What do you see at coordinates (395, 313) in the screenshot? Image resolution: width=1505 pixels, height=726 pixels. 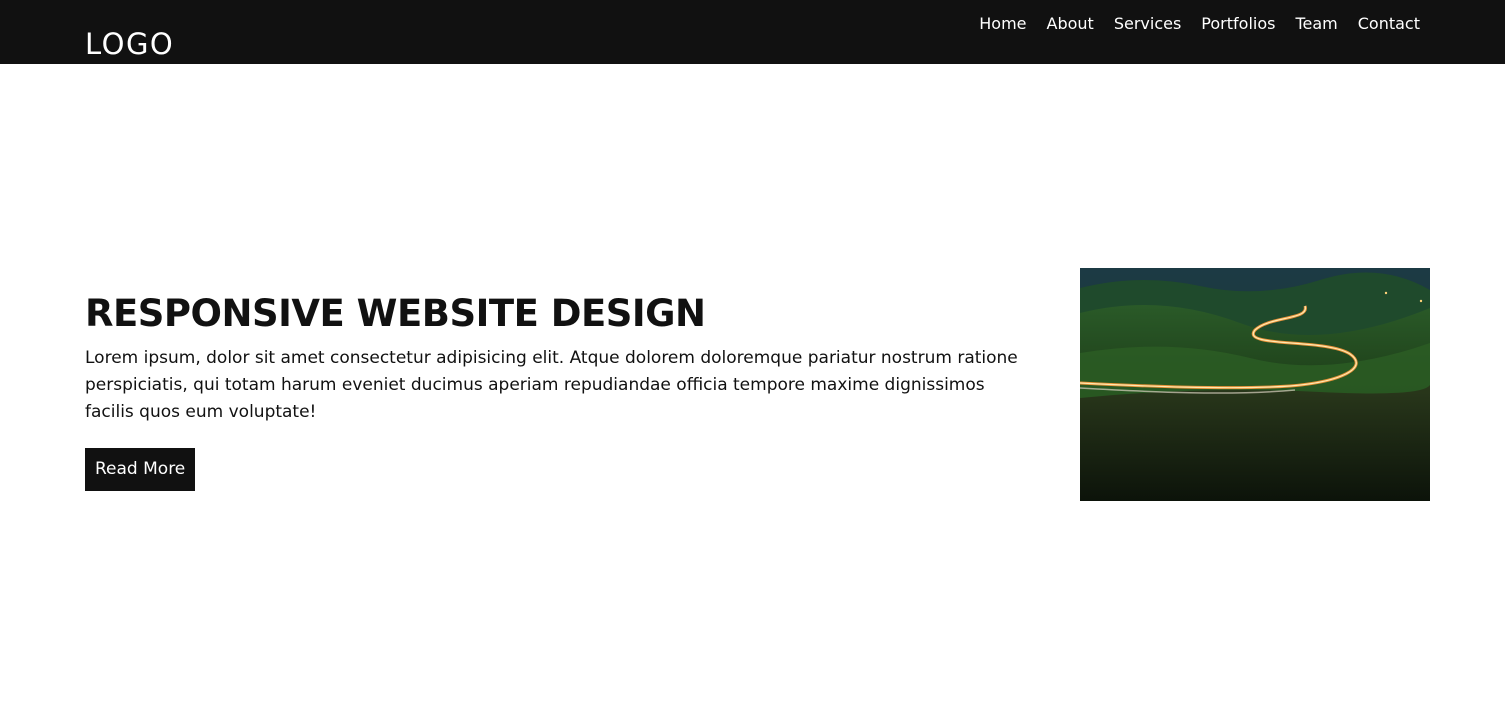 I see `hero-title: RESPONSIVE WEBSITE DESIGN` at bounding box center [395, 313].